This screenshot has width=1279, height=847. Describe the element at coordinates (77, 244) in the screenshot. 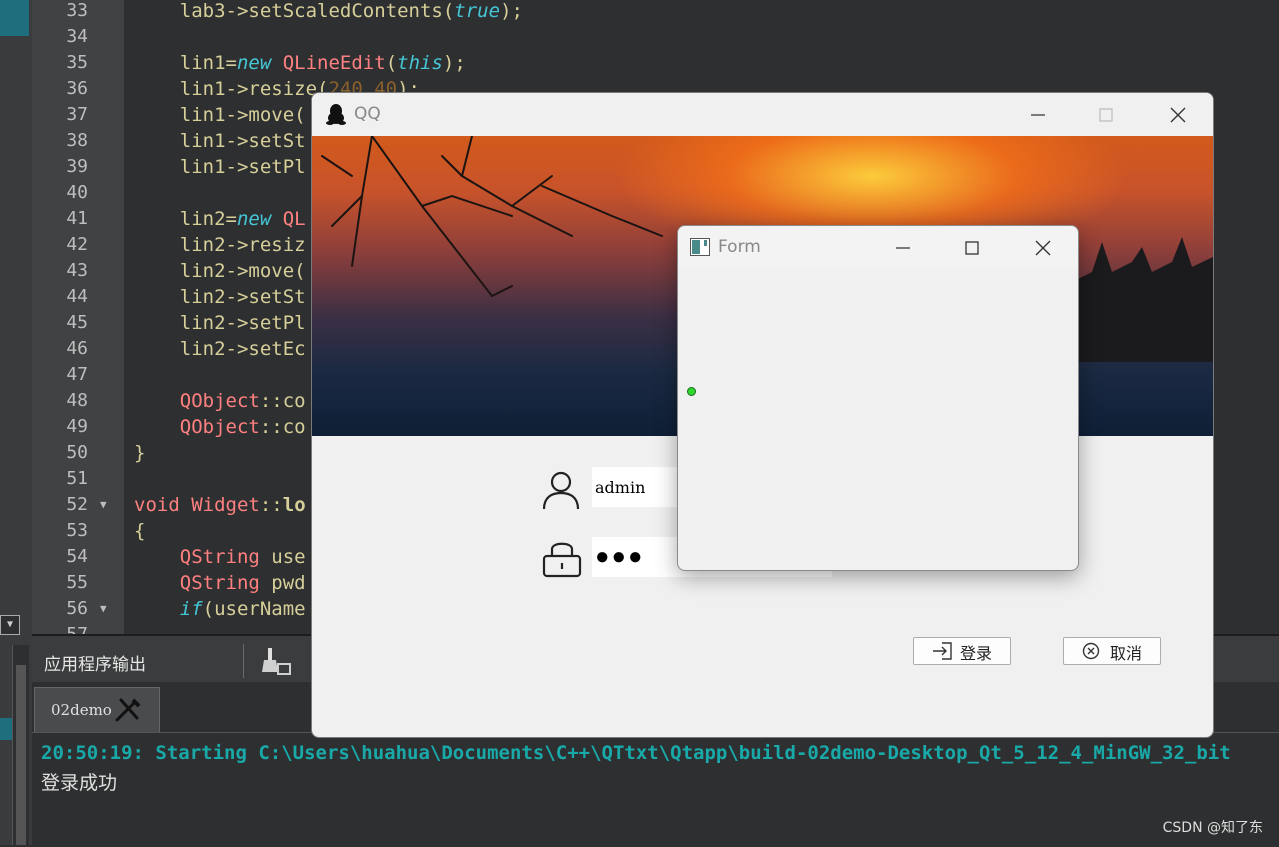

I see `line-number: 42` at that location.